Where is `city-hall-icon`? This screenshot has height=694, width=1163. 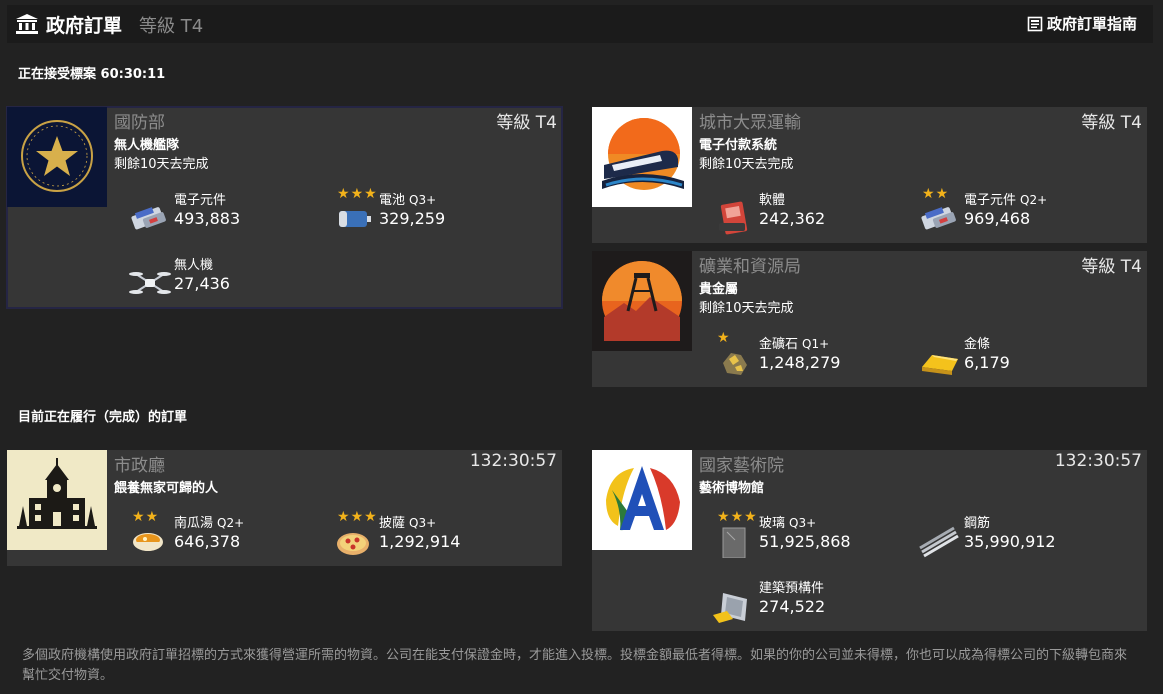 city-hall-icon is located at coordinates (57, 500).